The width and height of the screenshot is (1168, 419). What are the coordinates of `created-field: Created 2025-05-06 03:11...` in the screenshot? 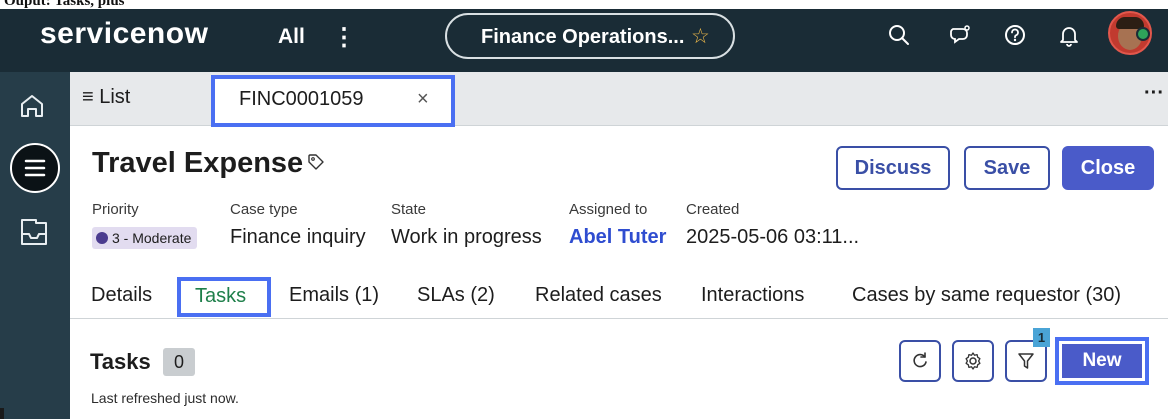 It's located at (772, 224).